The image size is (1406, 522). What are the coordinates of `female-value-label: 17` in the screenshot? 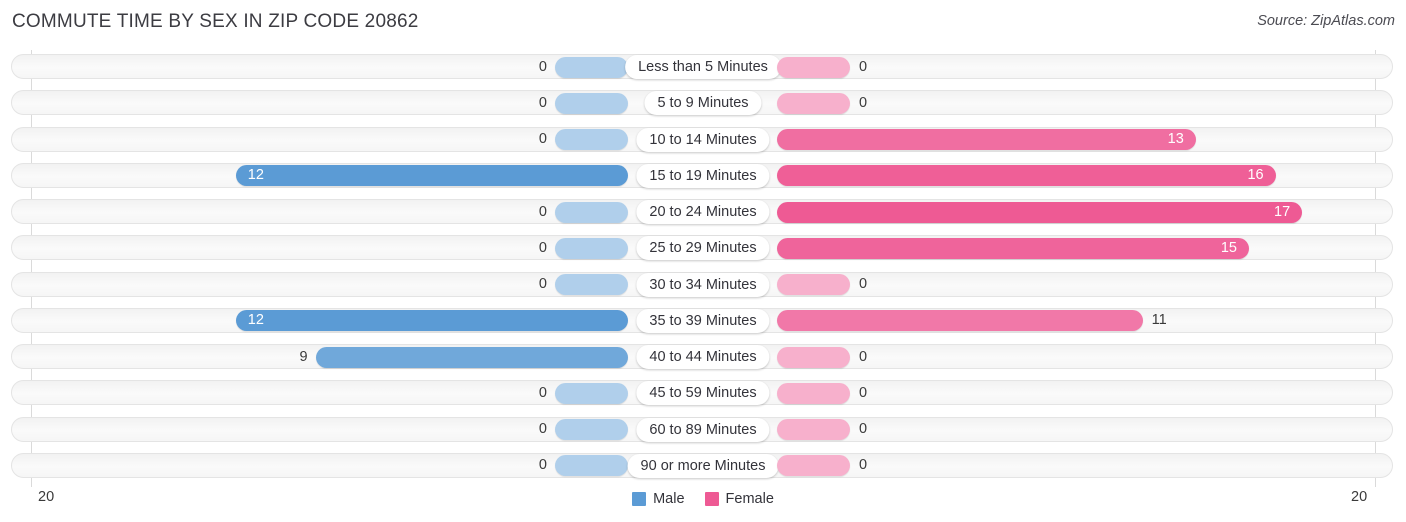 It's located at (1282, 211).